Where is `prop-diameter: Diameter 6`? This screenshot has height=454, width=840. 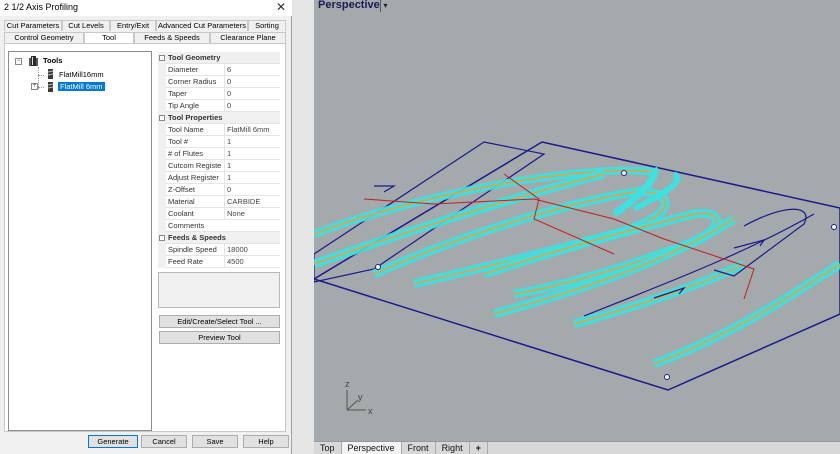
prop-diameter: Diameter 6 is located at coordinates (219, 70).